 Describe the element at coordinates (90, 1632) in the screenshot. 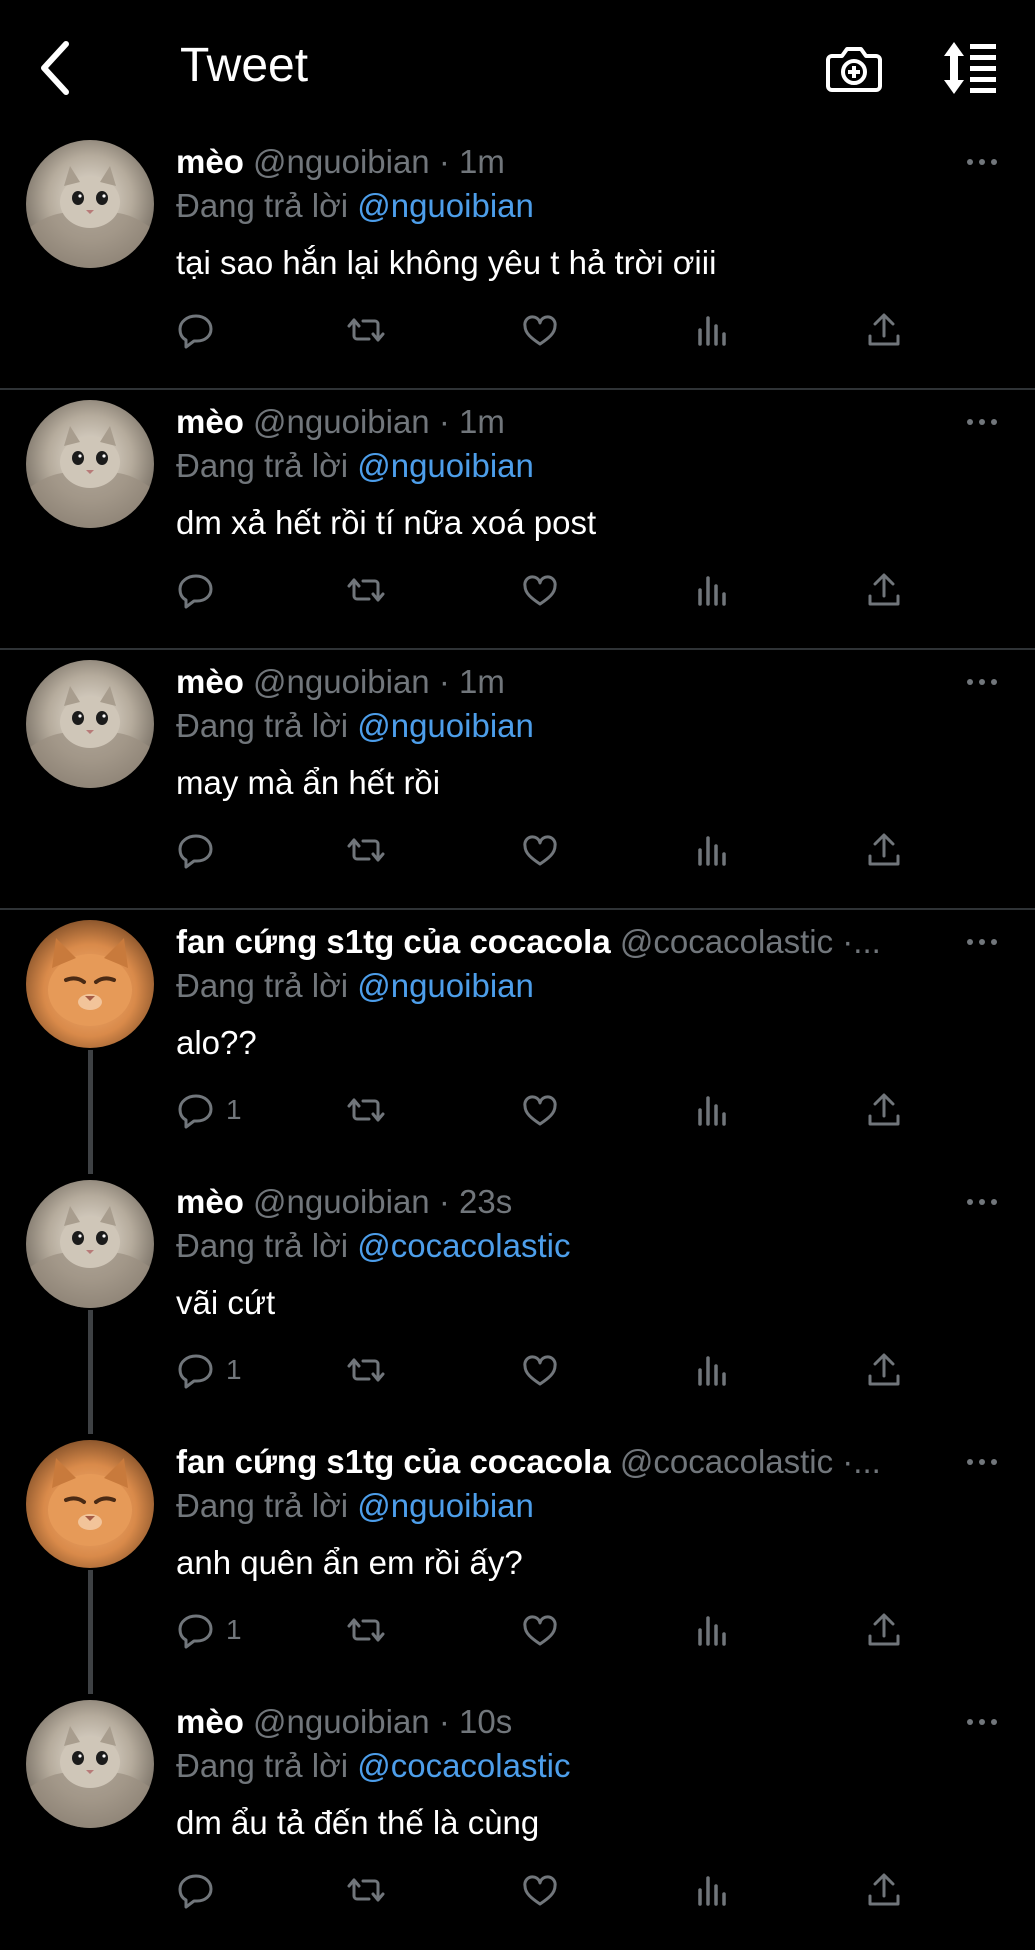

I see `thread-line` at that location.